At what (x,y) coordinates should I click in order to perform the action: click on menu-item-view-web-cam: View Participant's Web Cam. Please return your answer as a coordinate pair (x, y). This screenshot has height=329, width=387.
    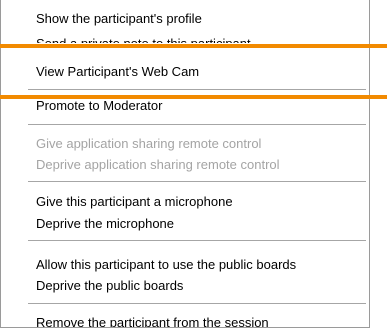
    Looking at the image, I should click on (117, 72).